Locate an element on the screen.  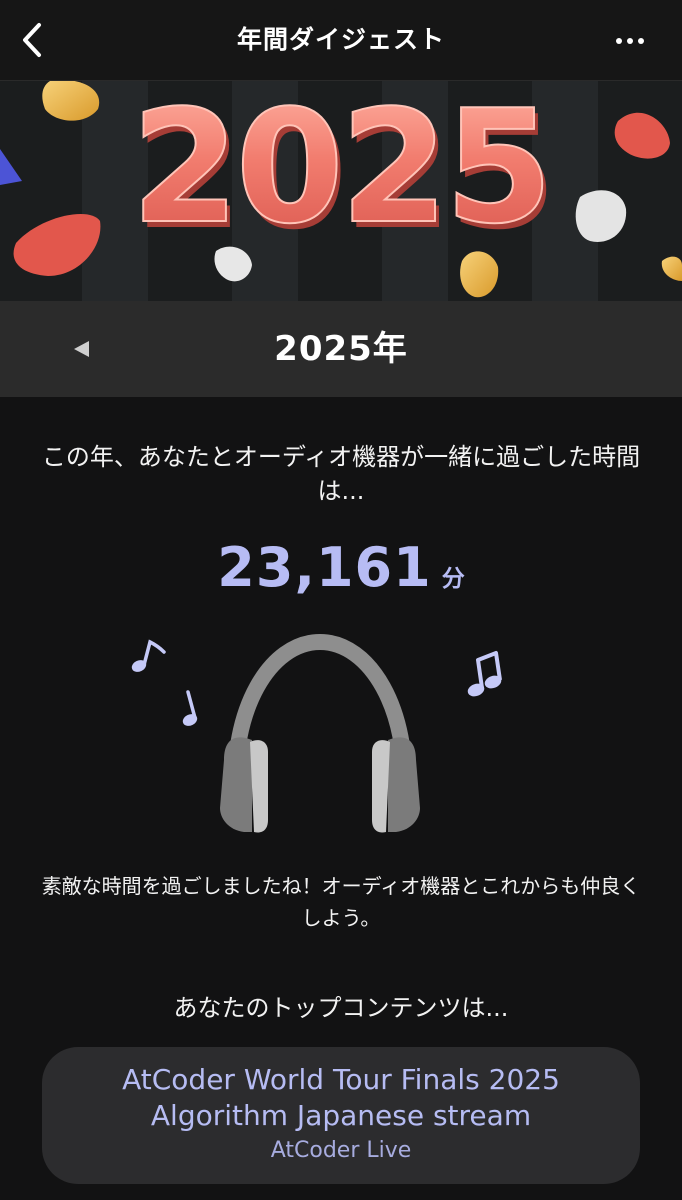
minutes-unit: 分 is located at coordinates (453, 579).